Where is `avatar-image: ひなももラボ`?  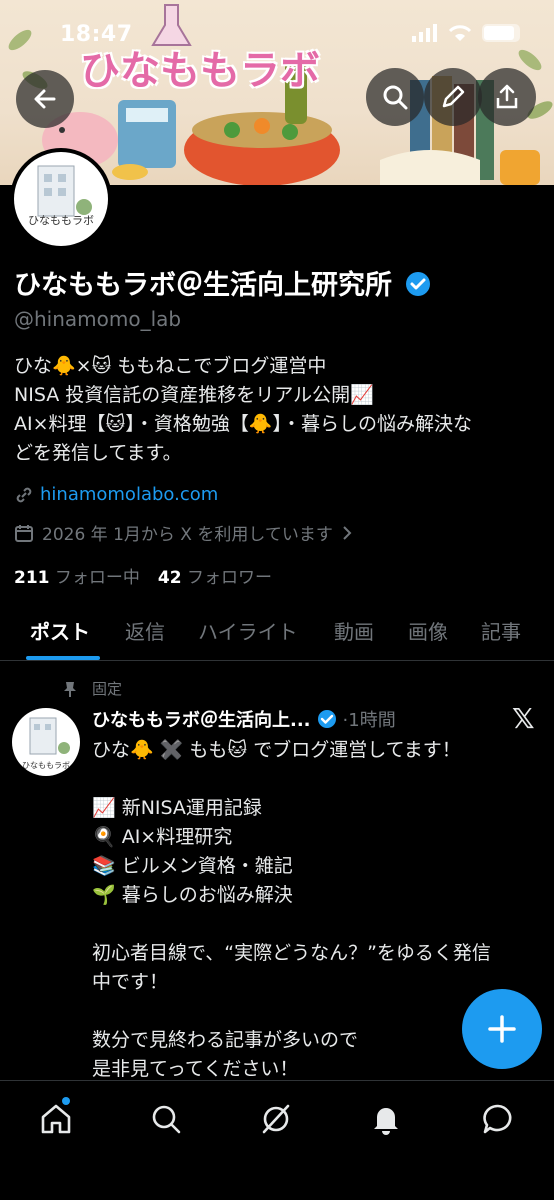 avatar-image: ひなももラボ is located at coordinates (61, 199).